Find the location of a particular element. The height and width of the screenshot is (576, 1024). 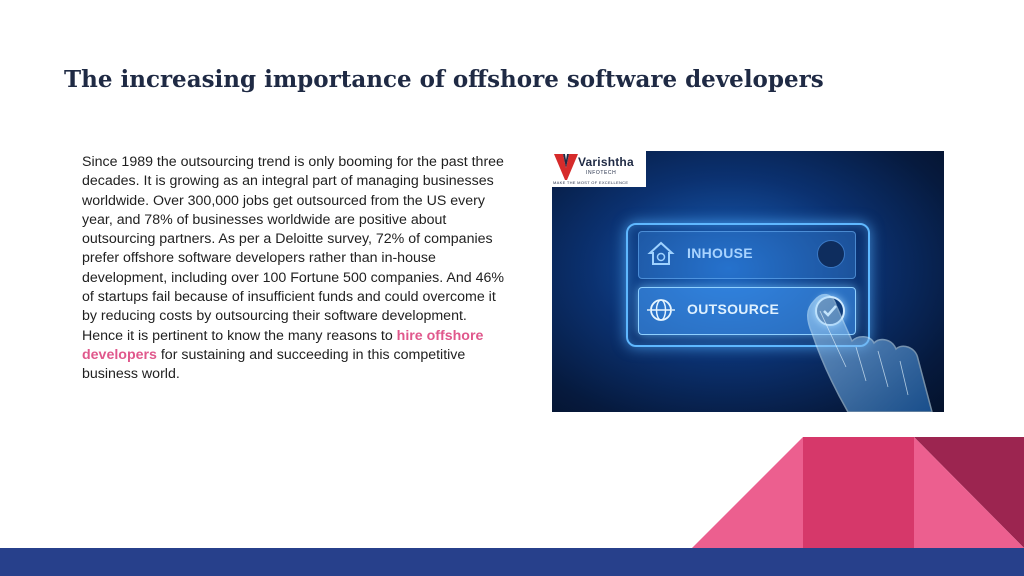

corner-decoration is located at coordinates (858, 492).